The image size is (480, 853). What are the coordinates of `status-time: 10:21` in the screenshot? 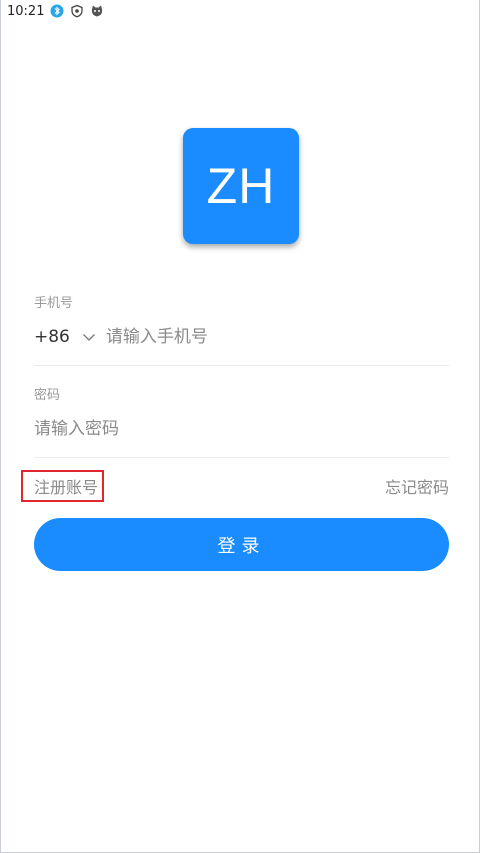 It's located at (26, 11).